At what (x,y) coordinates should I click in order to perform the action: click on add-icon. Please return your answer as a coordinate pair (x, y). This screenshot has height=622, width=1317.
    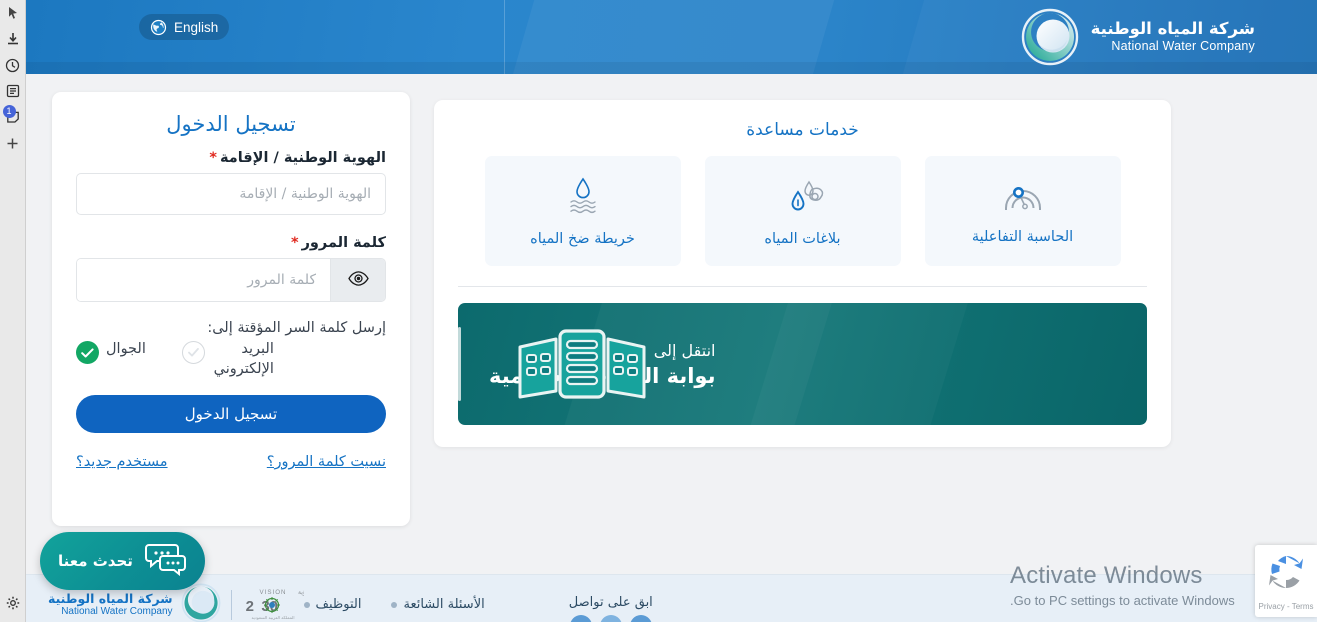
    Looking at the image, I should click on (13, 143).